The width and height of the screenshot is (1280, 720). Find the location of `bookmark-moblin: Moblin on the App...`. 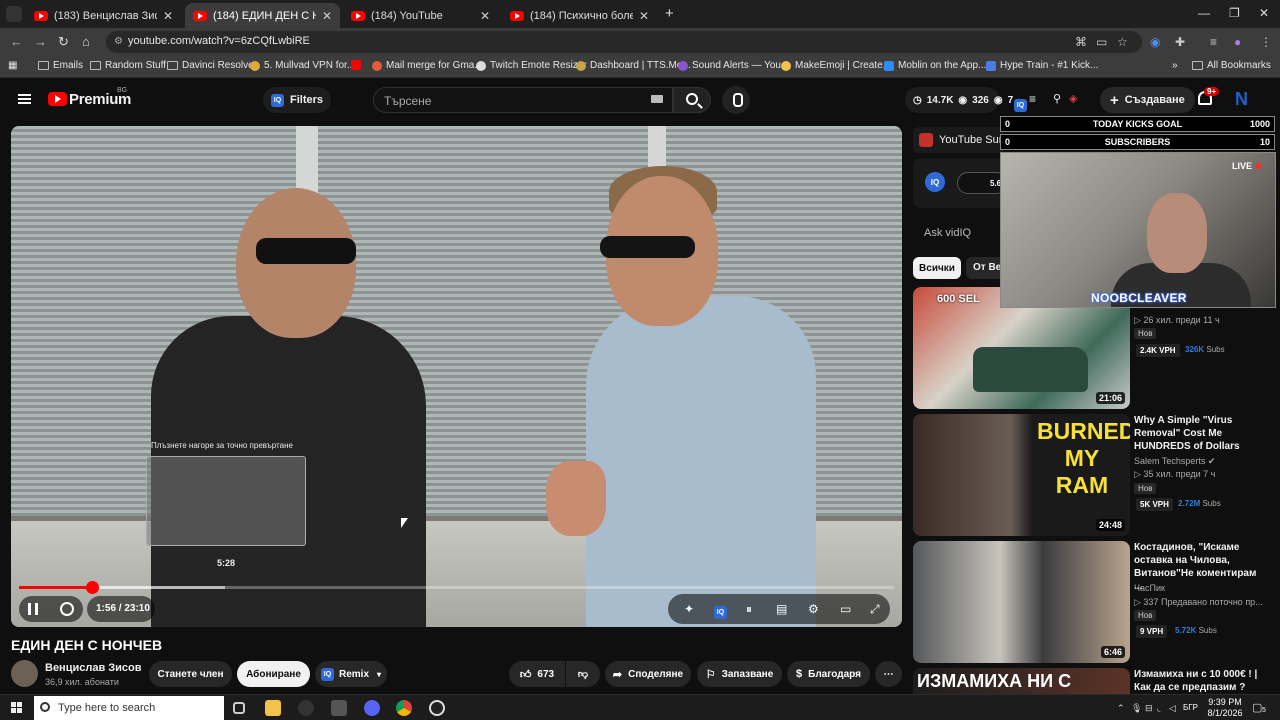

bookmark-moblin: Moblin on the App... is located at coordinates (935, 65).